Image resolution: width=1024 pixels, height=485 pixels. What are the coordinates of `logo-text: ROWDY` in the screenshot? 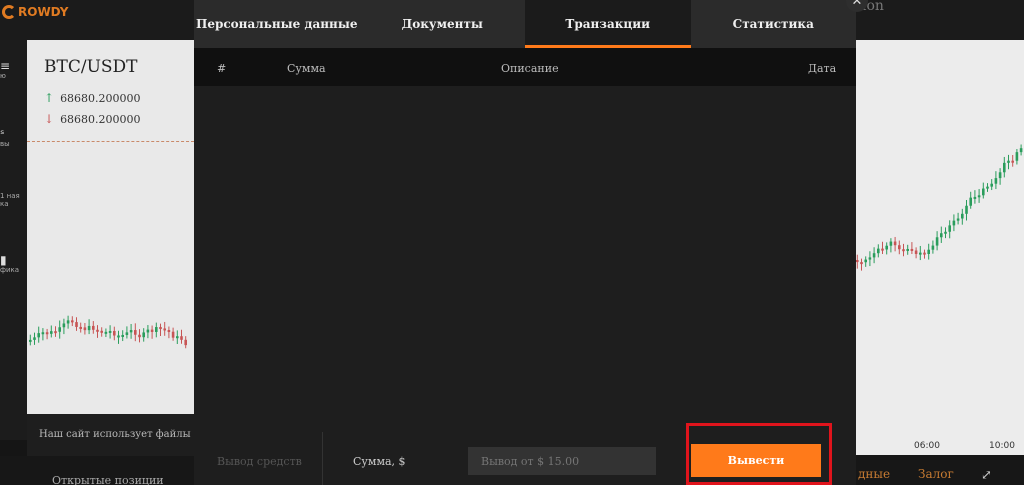 It's located at (43, 12).